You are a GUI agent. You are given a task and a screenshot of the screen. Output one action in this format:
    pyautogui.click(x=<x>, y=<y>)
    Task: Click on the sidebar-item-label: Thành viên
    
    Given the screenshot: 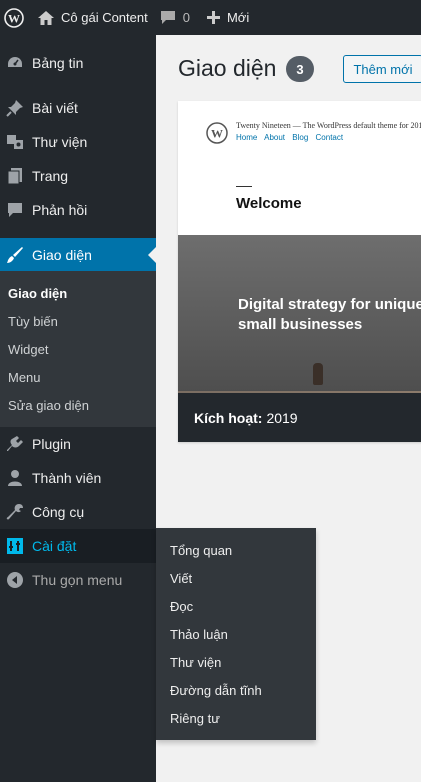 What is the action you would take?
    pyautogui.click(x=67, y=478)
    